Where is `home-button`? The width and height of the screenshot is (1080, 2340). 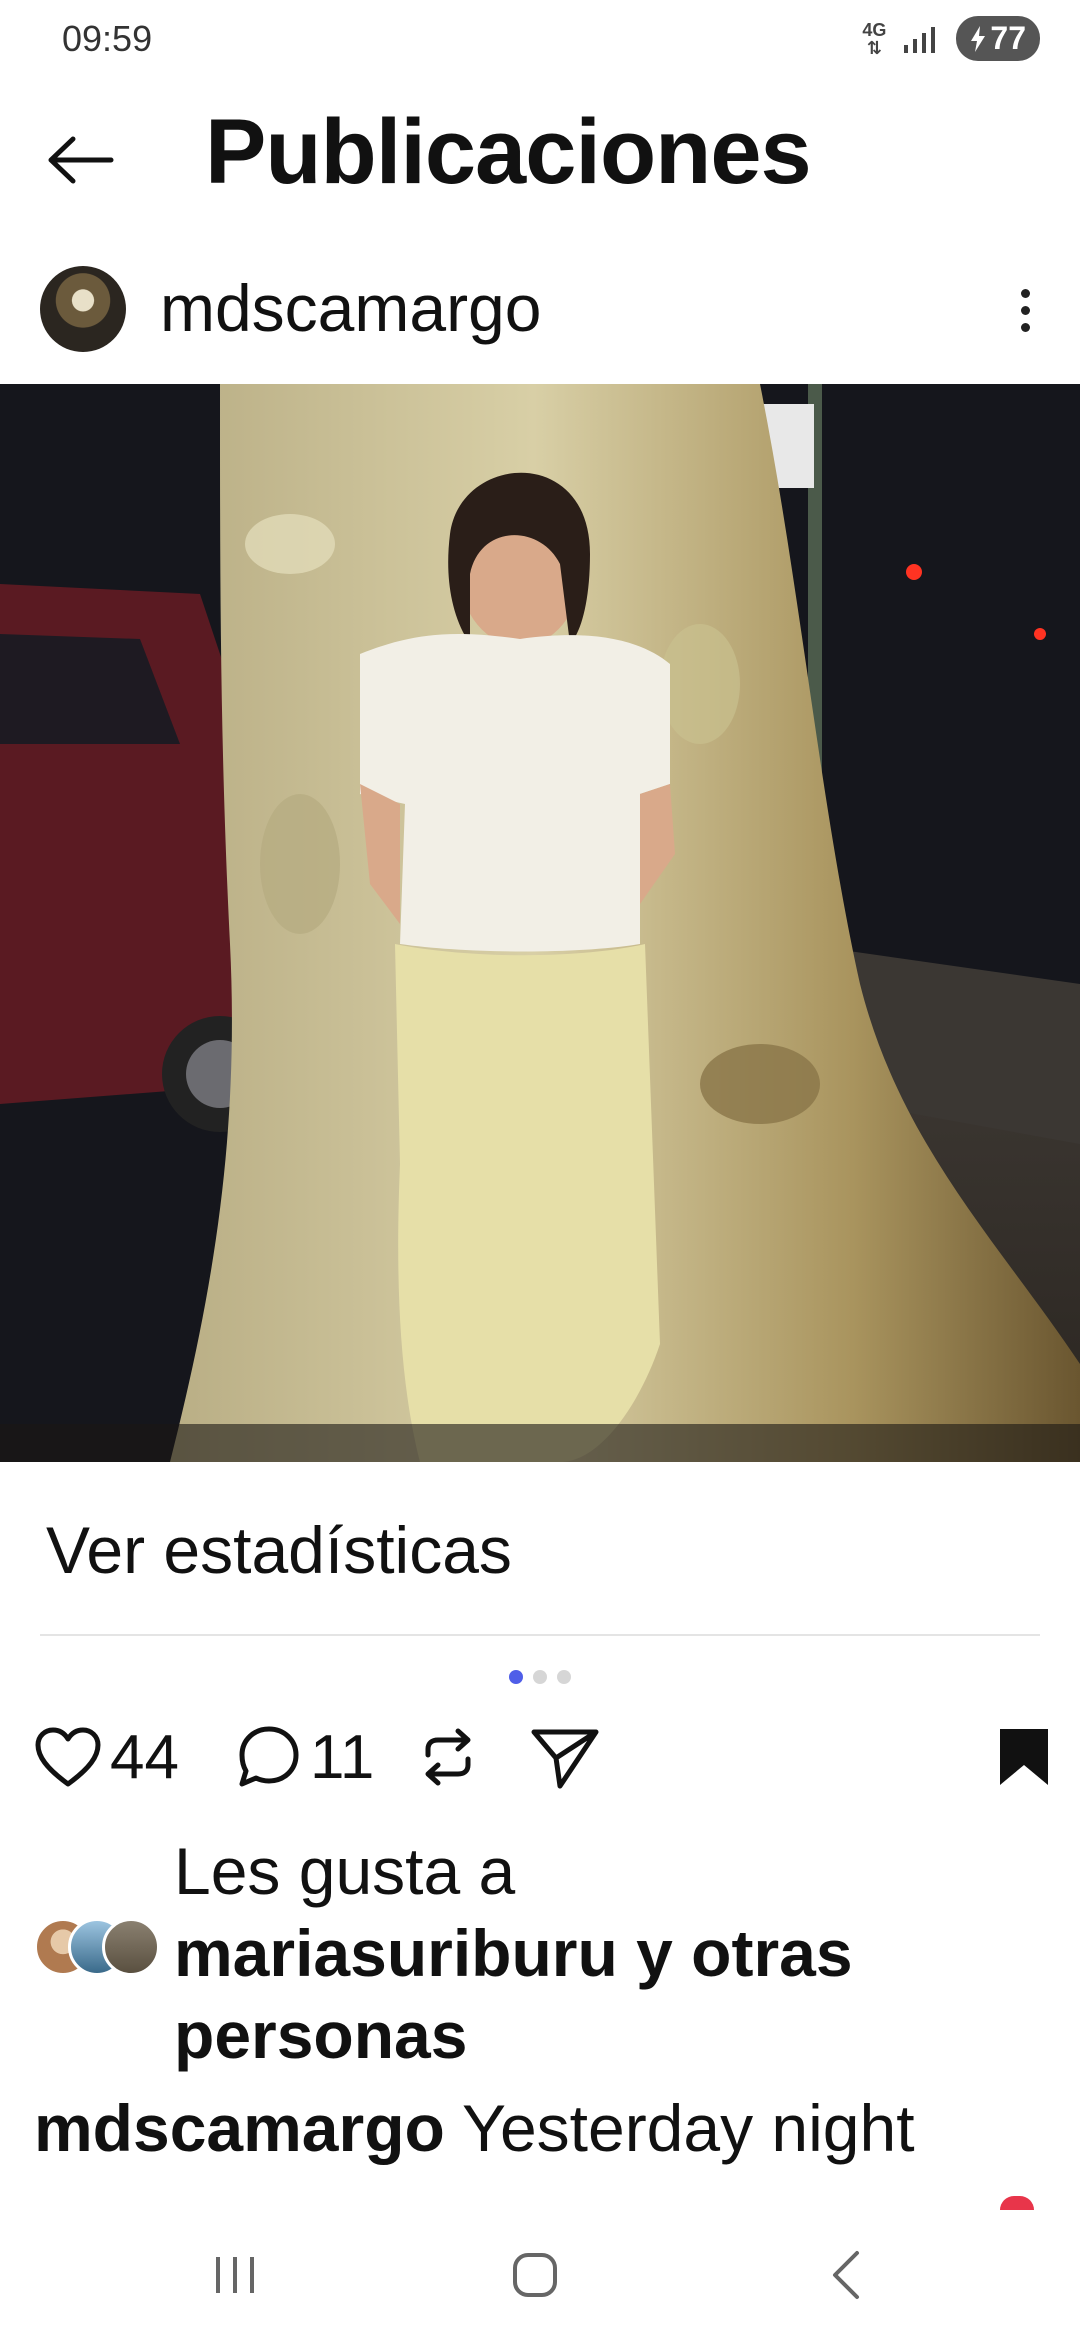 home-button is located at coordinates (535, 2275).